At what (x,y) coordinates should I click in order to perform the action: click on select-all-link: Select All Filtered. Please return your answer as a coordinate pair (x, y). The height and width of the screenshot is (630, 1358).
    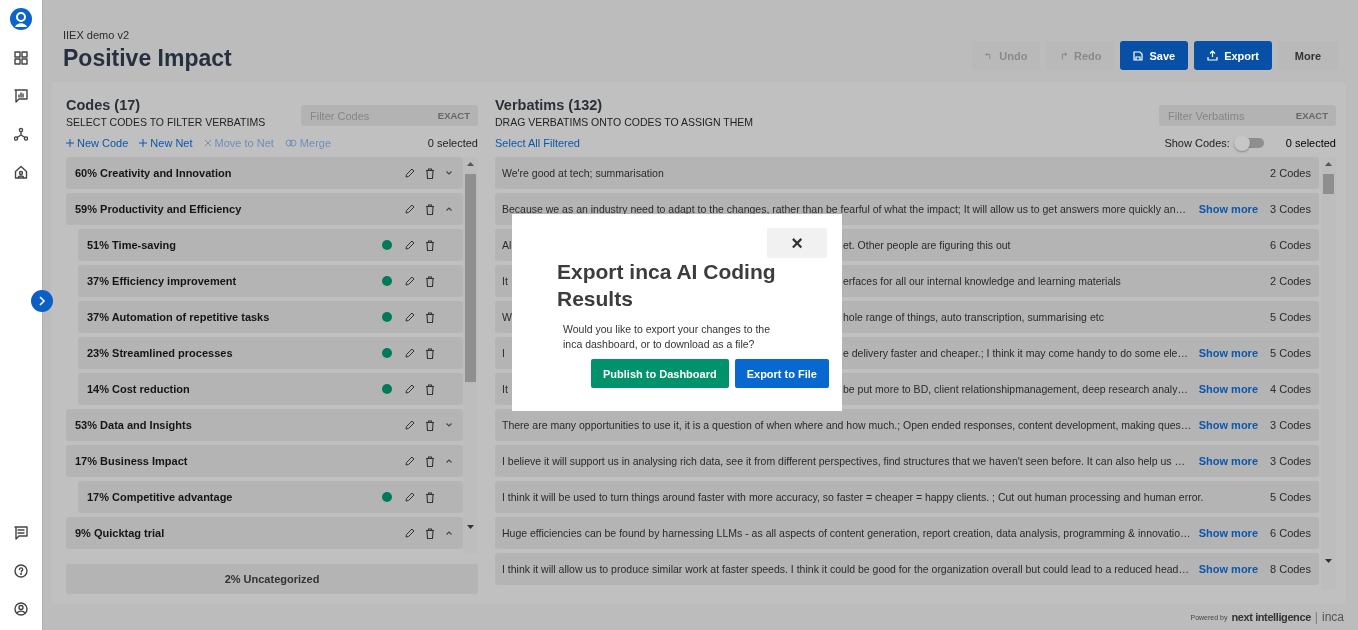
    Looking at the image, I should click on (537, 143).